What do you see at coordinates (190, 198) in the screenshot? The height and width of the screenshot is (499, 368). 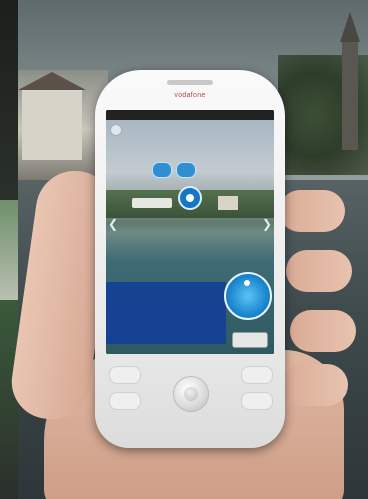 I see `ar-selected-ring-icon` at bounding box center [190, 198].